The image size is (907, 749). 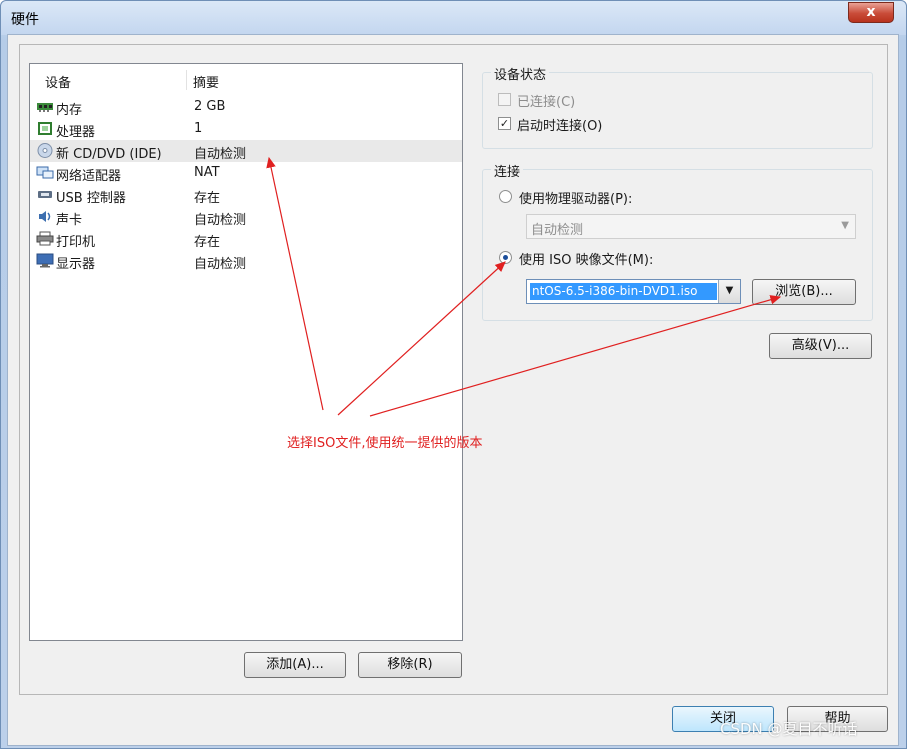 What do you see at coordinates (295, 283) in the screenshot?
I see `arrow-to-cd-dvd` at bounding box center [295, 283].